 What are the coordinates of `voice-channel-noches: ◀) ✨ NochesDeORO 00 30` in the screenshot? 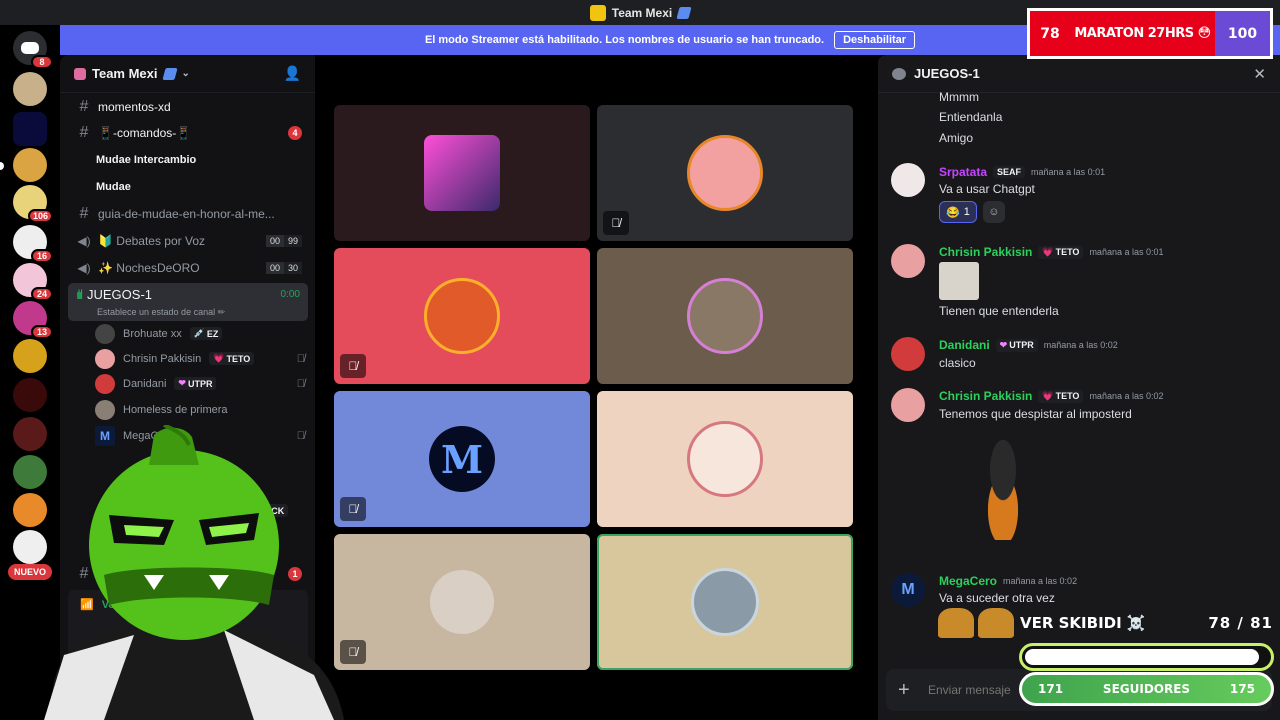 It's located at (188, 268).